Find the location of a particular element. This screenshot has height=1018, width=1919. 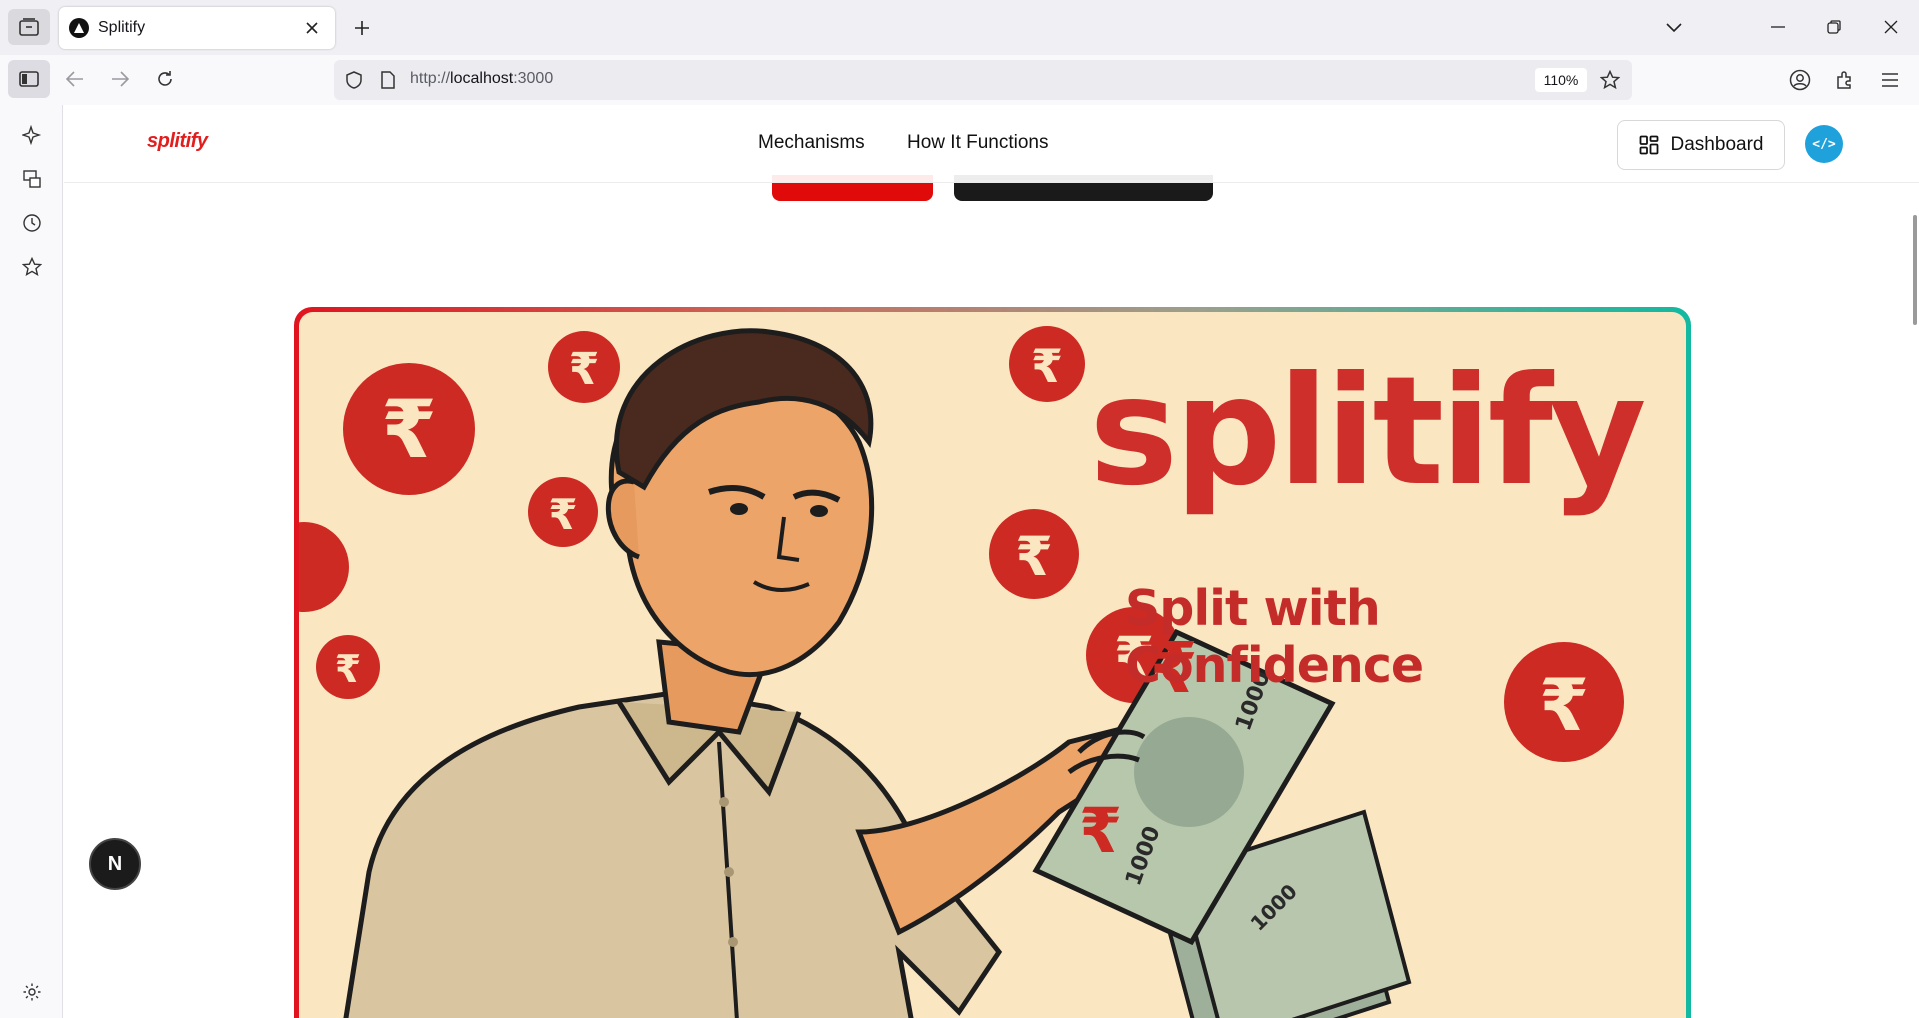

tracking-protection-shield-icon is located at coordinates (354, 80).